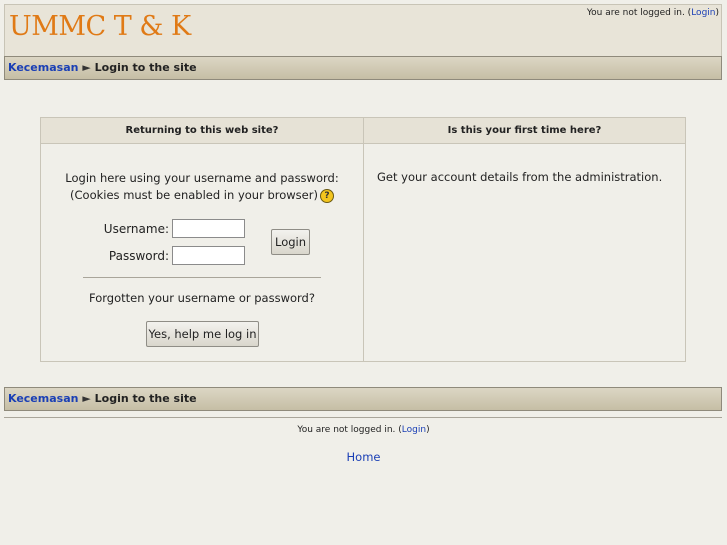 The width and height of the screenshot is (727, 545). Describe the element at coordinates (145, 67) in the screenshot. I see `breadcrumb-current: Login to the site` at that location.